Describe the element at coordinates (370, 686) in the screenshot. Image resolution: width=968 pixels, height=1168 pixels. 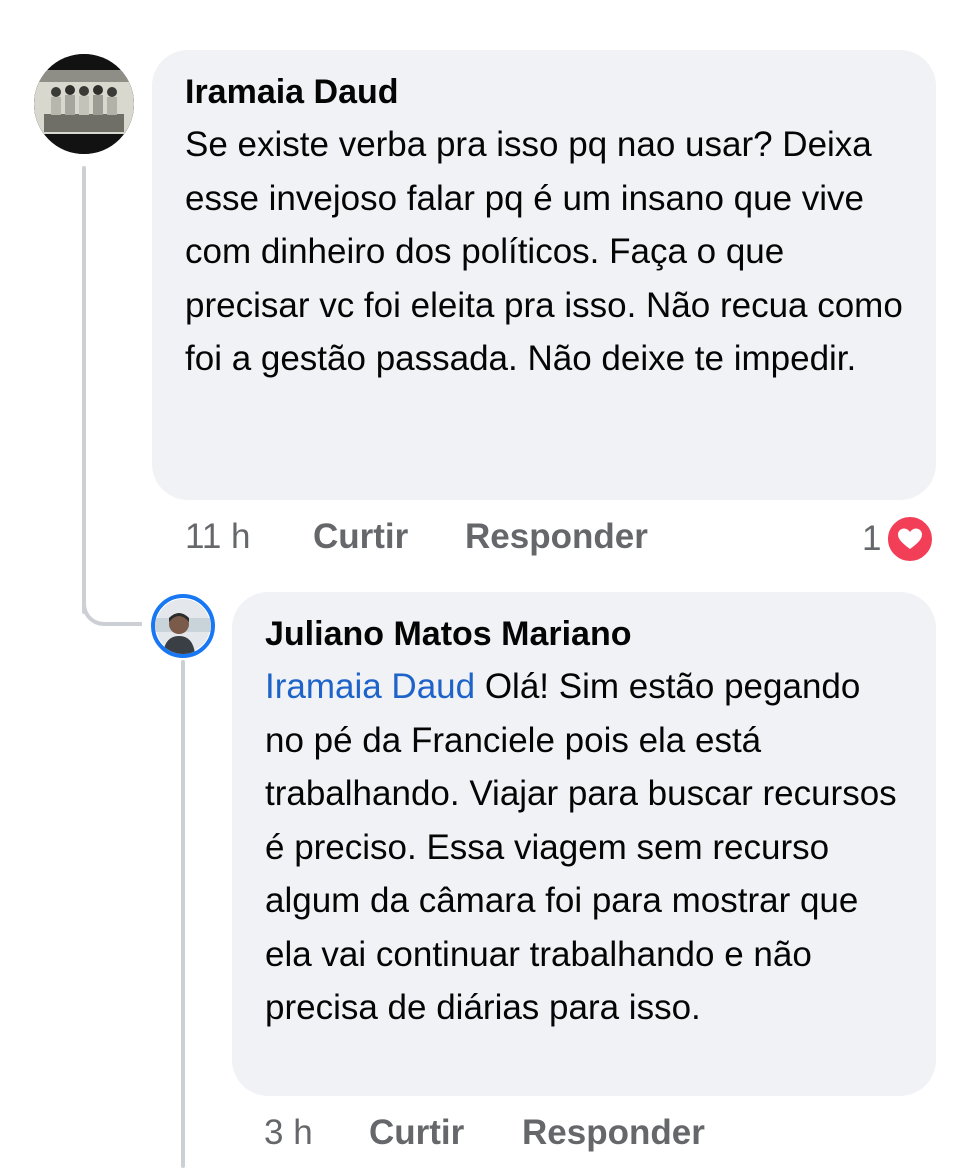
I see `mention-link: Iramaia Daud` at that location.